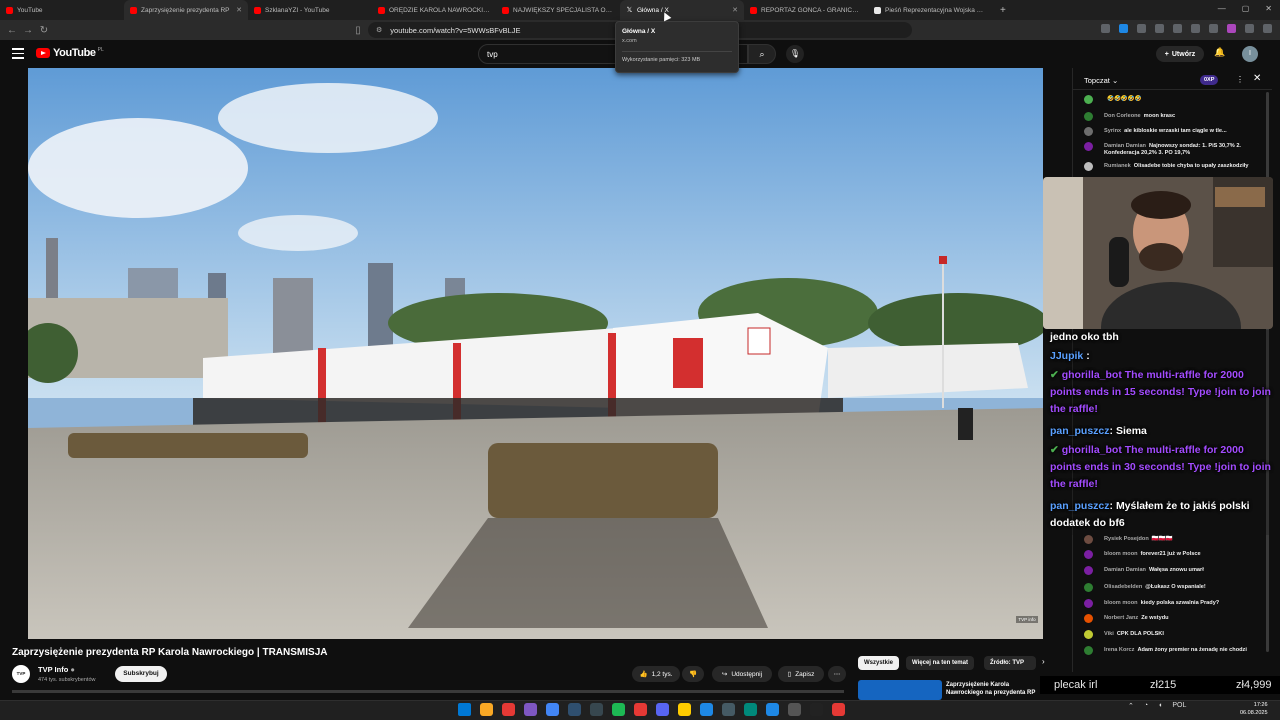  Describe the element at coordinates (1209, 80) in the screenshot. I see `xp-badge: 0XP` at that location.